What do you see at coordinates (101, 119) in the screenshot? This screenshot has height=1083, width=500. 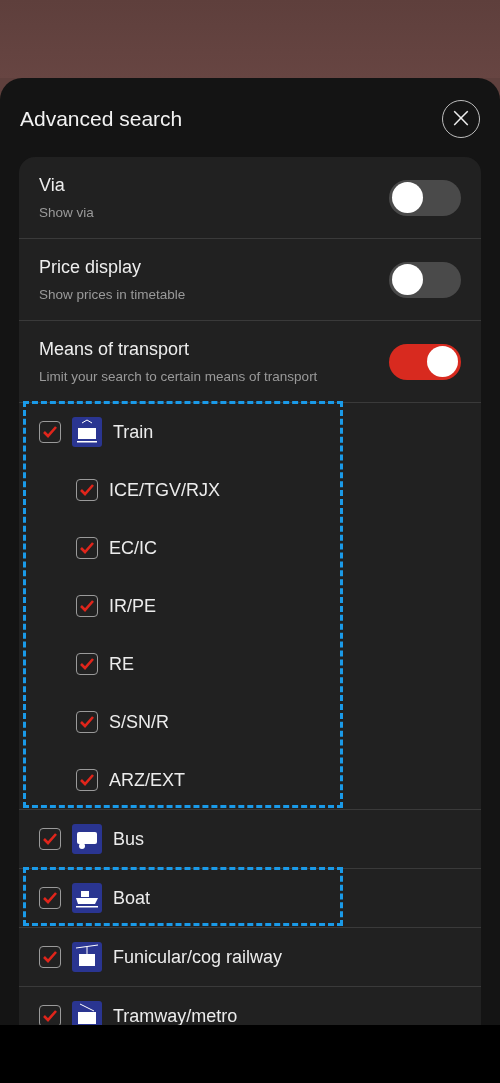 I see `sheet-title: Advanced search` at bounding box center [101, 119].